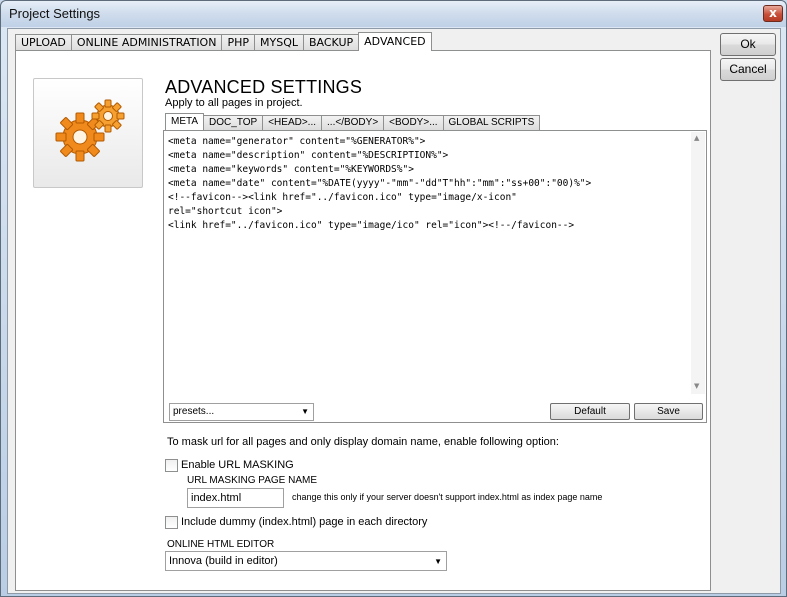 Image resolution: width=787 pixels, height=597 pixels. Describe the element at coordinates (696, 138) in the screenshot. I see `scroll-up-icon: ▲` at that location.